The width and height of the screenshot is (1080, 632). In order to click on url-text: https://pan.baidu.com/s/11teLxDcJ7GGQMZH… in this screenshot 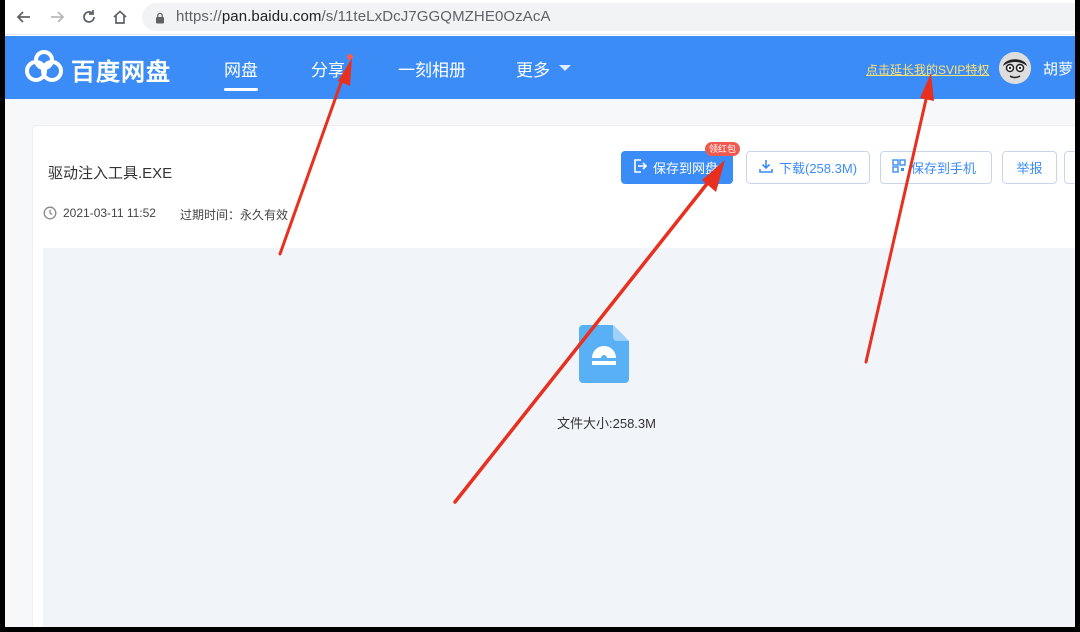, I will do `click(363, 16)`.